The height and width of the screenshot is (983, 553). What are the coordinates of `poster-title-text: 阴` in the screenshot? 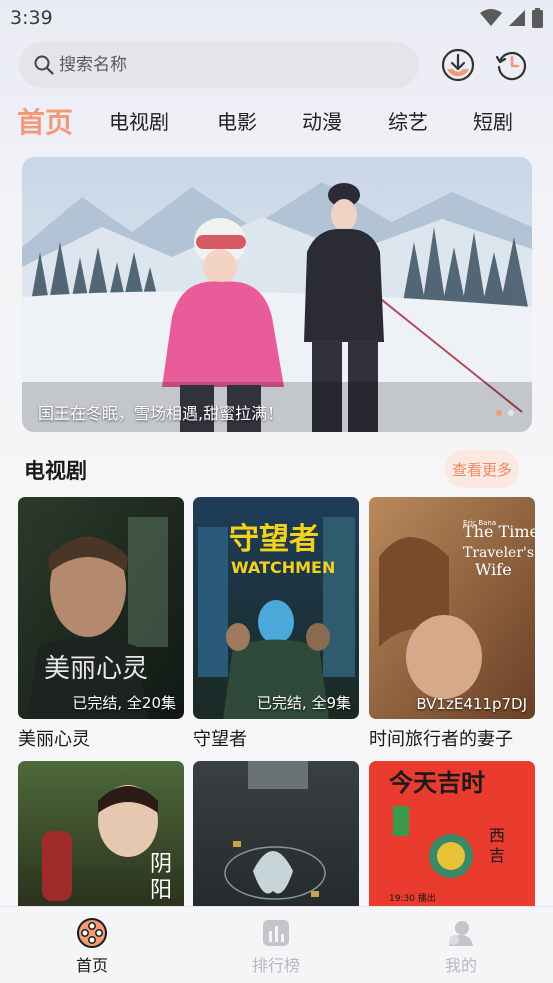 It's located at (161, 864).